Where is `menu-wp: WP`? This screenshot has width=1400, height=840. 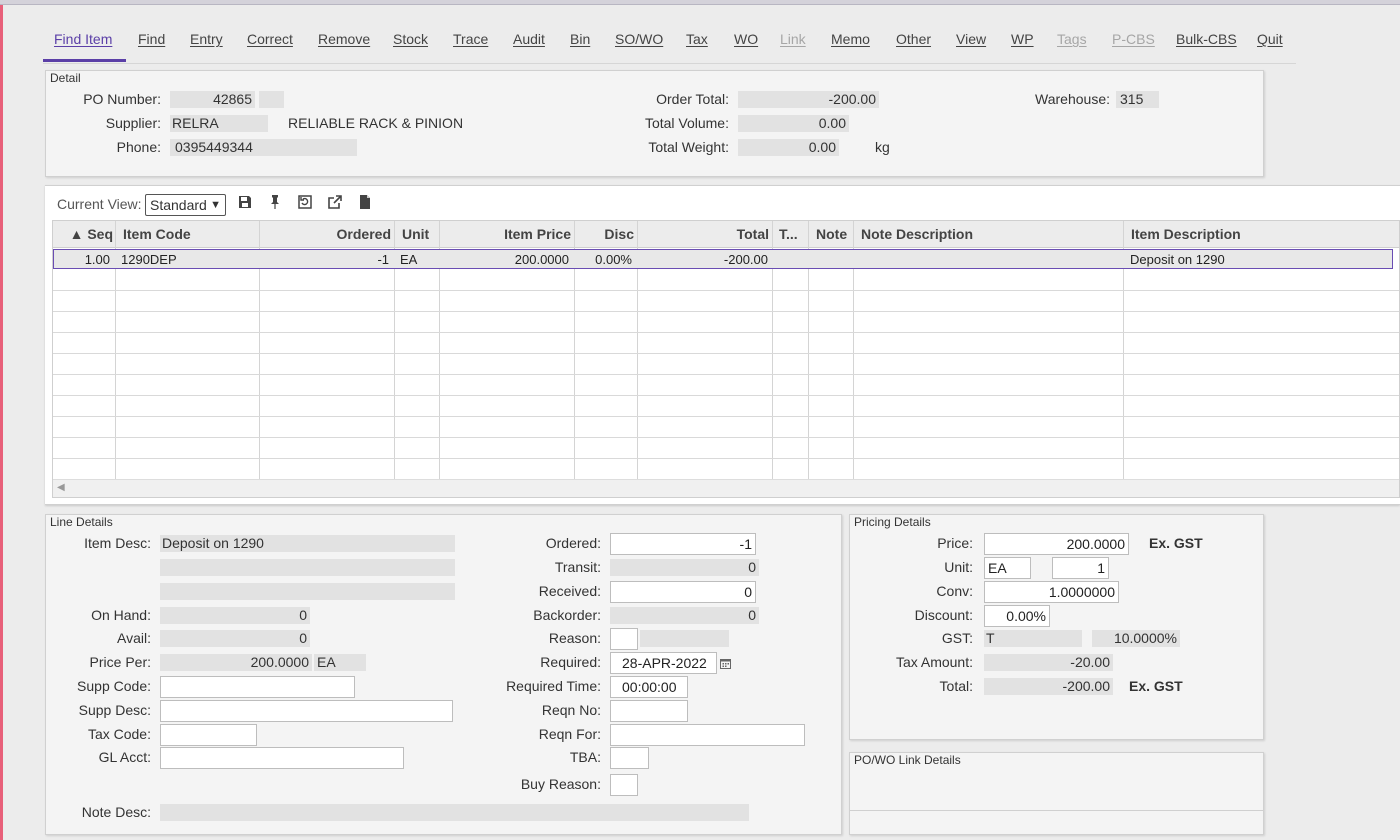 menu-wp: WP is located at coordinates (1022, 39).